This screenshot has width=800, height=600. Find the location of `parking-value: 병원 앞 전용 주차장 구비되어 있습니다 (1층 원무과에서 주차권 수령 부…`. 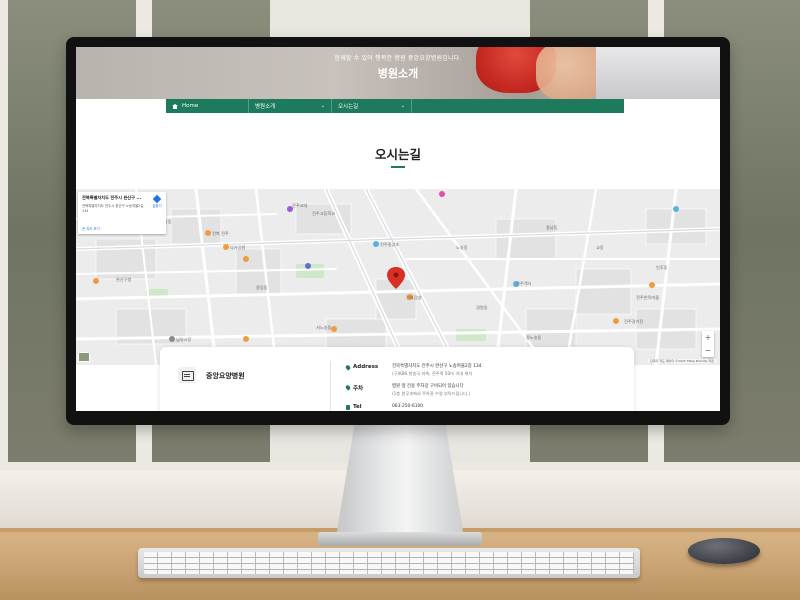

parking-value: 병원 앞 전용 주차장 구비되어 있습니다 (1층 원무과에서 주차권 수령 부… is located at coordinates (431, 390).